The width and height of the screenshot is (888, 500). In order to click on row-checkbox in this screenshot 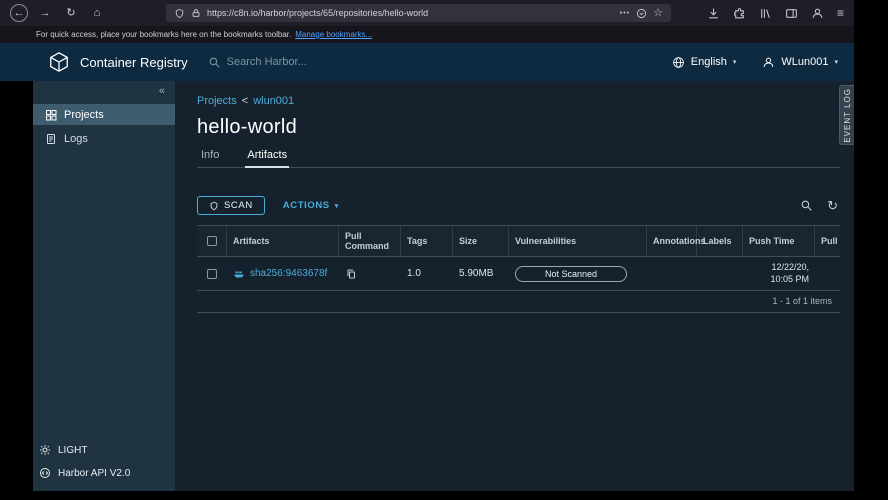, I will do `click(212, 273)`.